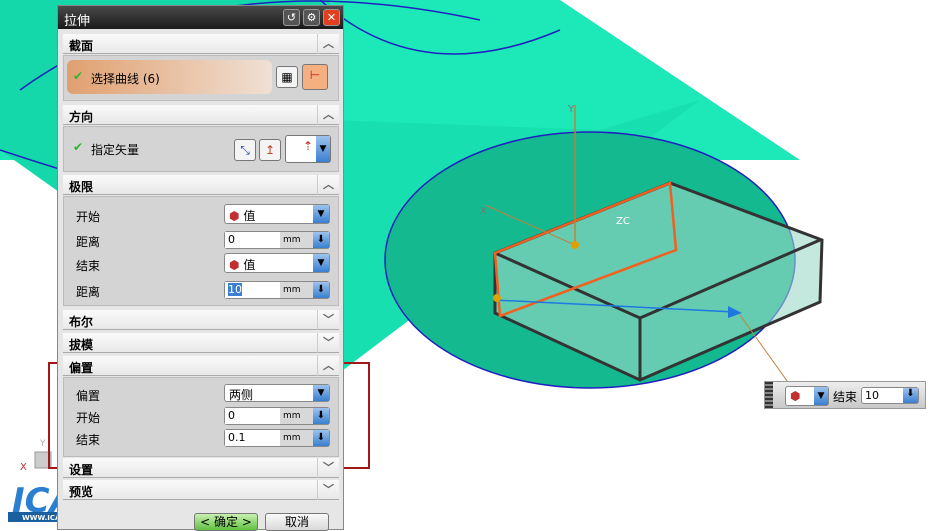 The image size is (950, 531). Describe the element at coordinates (287, 77) in the screenshot. I see `sketch-section-icon: ▦` at that location.